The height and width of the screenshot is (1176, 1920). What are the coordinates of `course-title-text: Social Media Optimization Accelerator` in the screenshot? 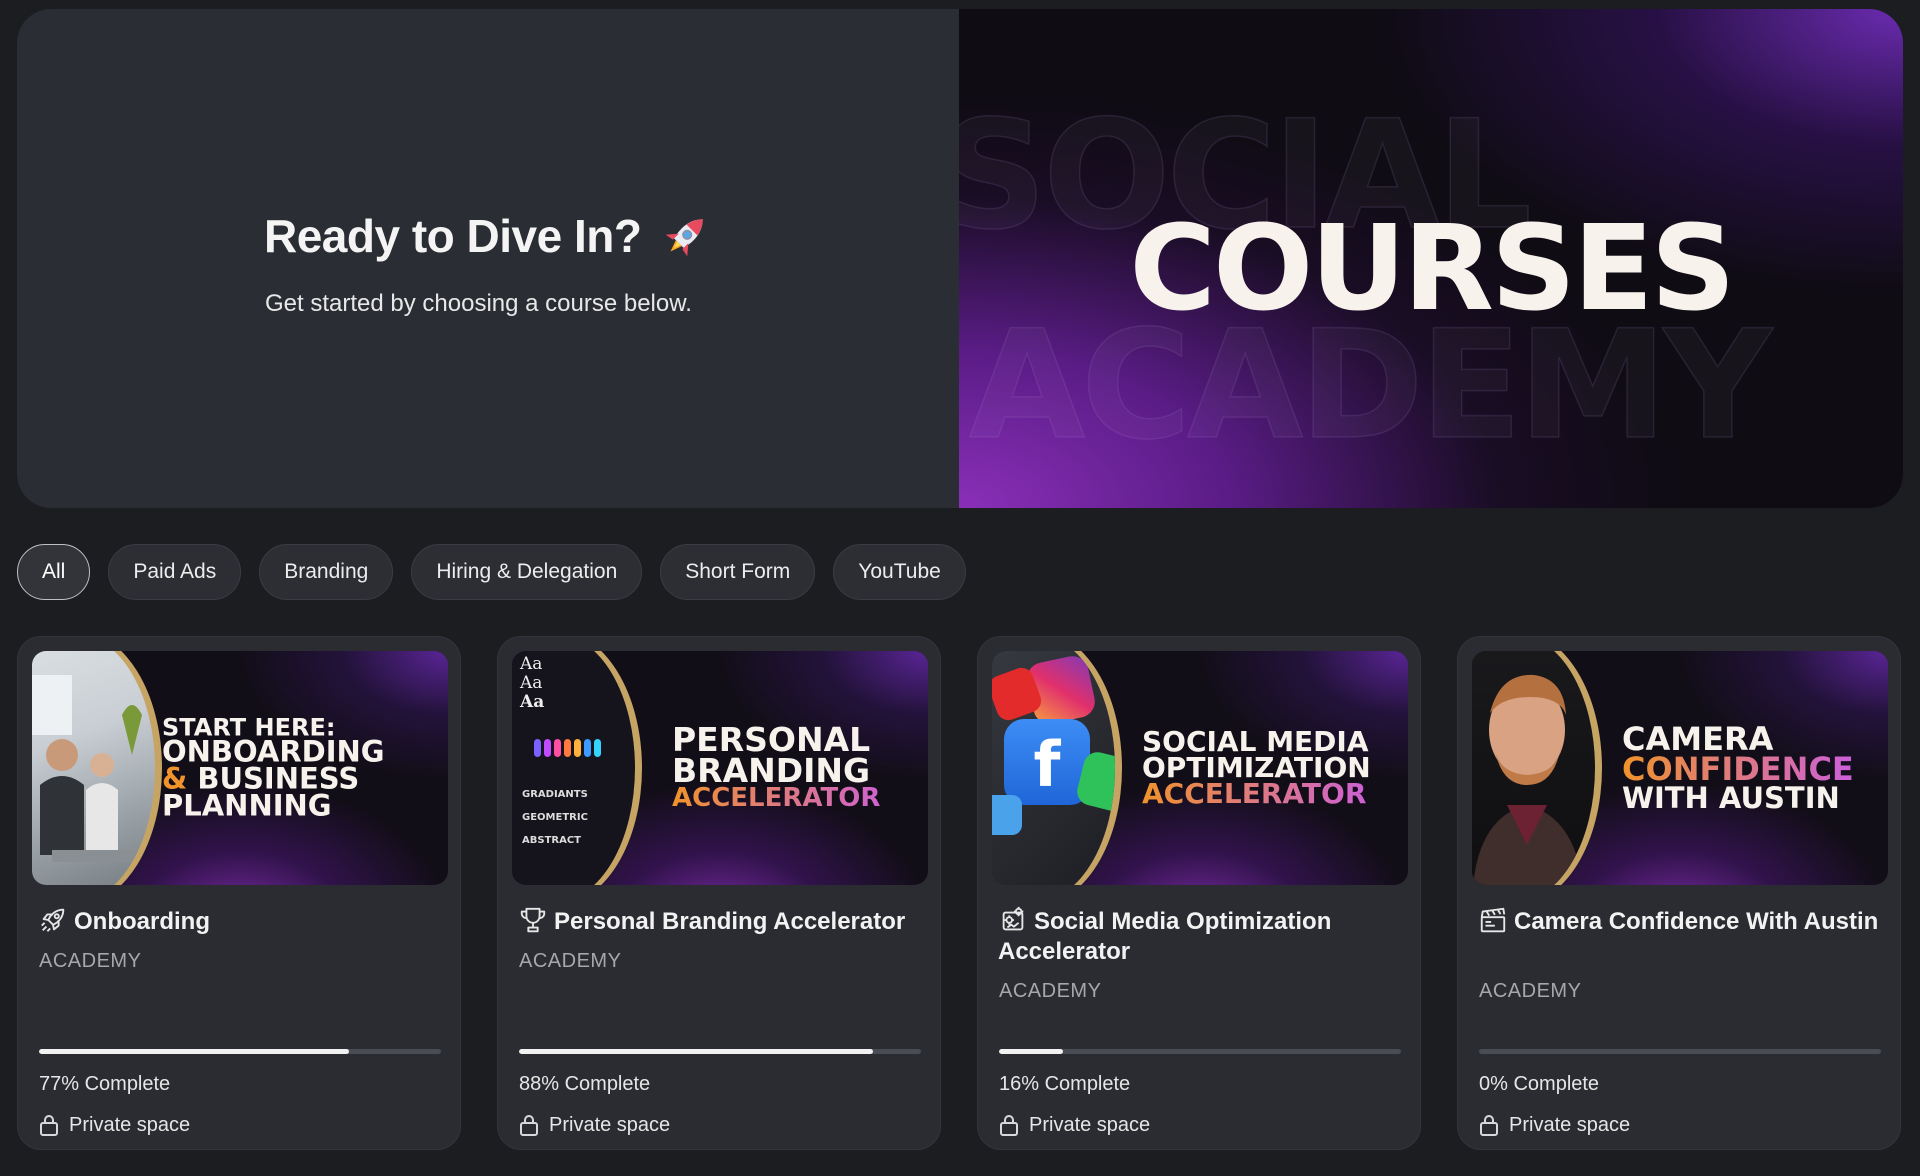 It's located at (1165, 936).